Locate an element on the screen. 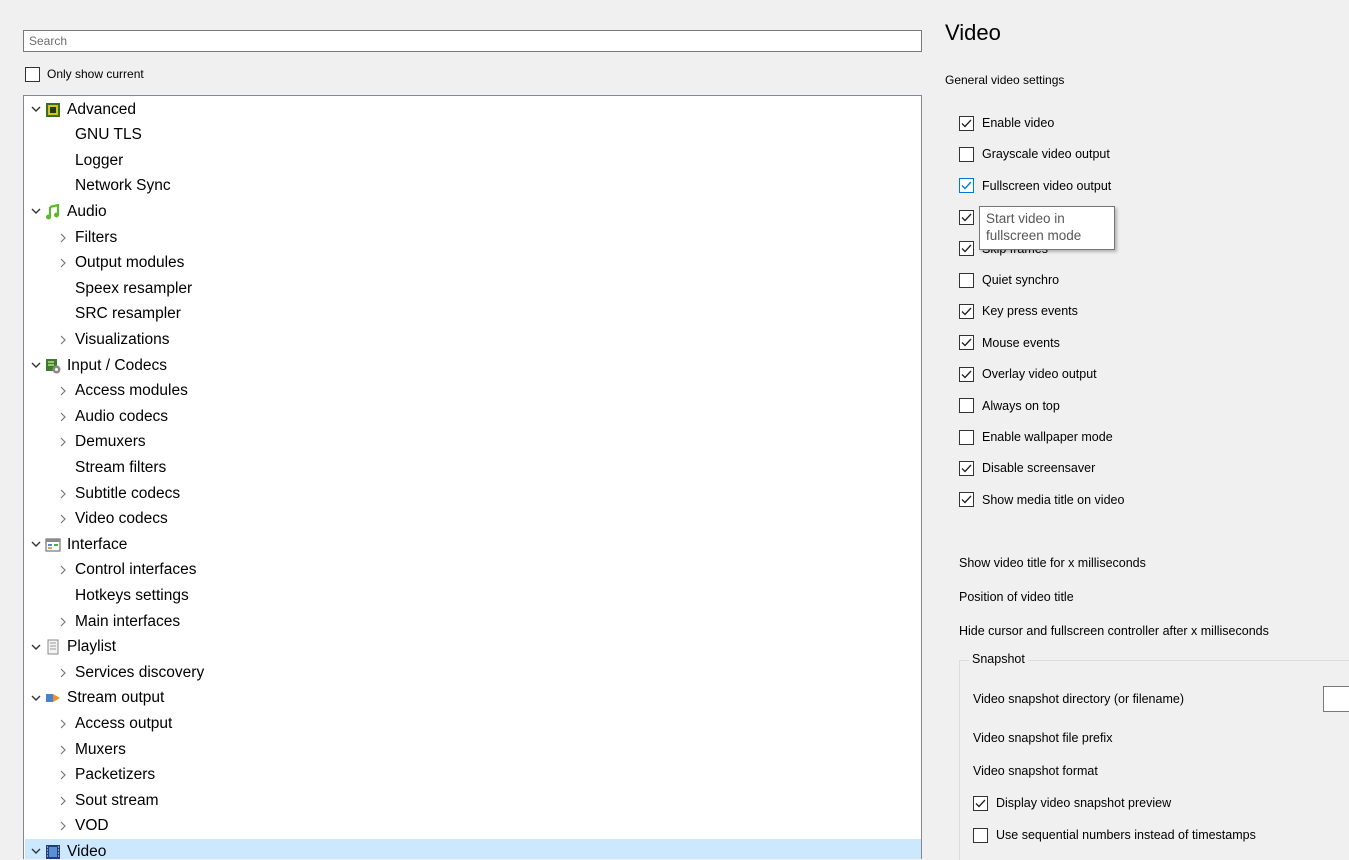 The height and width of the screenshot is (860, 1349). tree-item-subtitle-codecs: Subtitle codecs is located at coordinates (117, 493).